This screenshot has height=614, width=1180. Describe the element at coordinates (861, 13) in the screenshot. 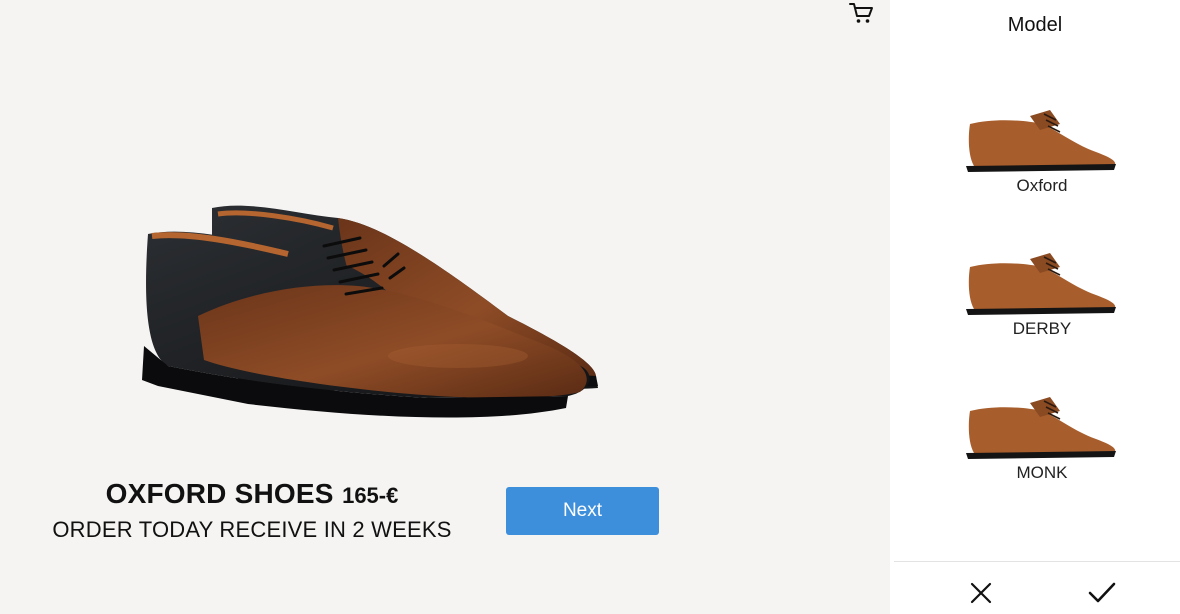

I see `shopping-cart-icon` at that location.